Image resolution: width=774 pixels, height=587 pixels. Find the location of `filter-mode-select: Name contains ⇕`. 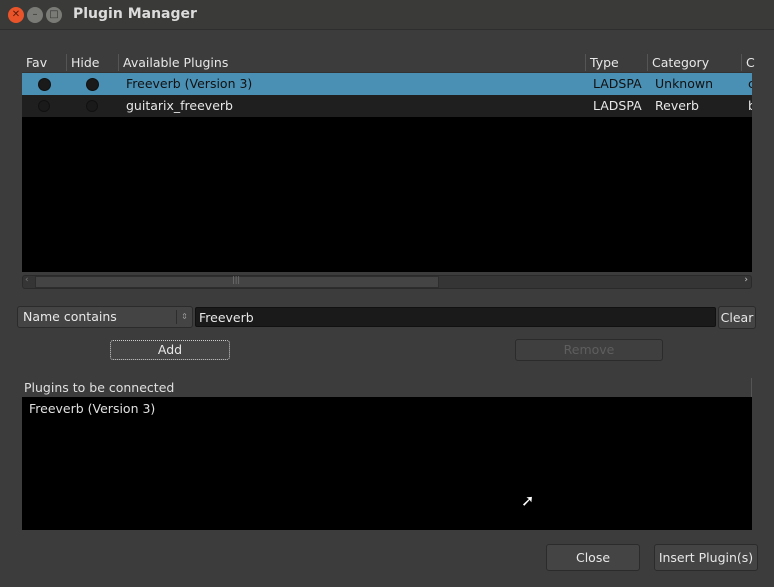

filter-mode-select: Name contains ⇕ is located at coordinates (105, 317).